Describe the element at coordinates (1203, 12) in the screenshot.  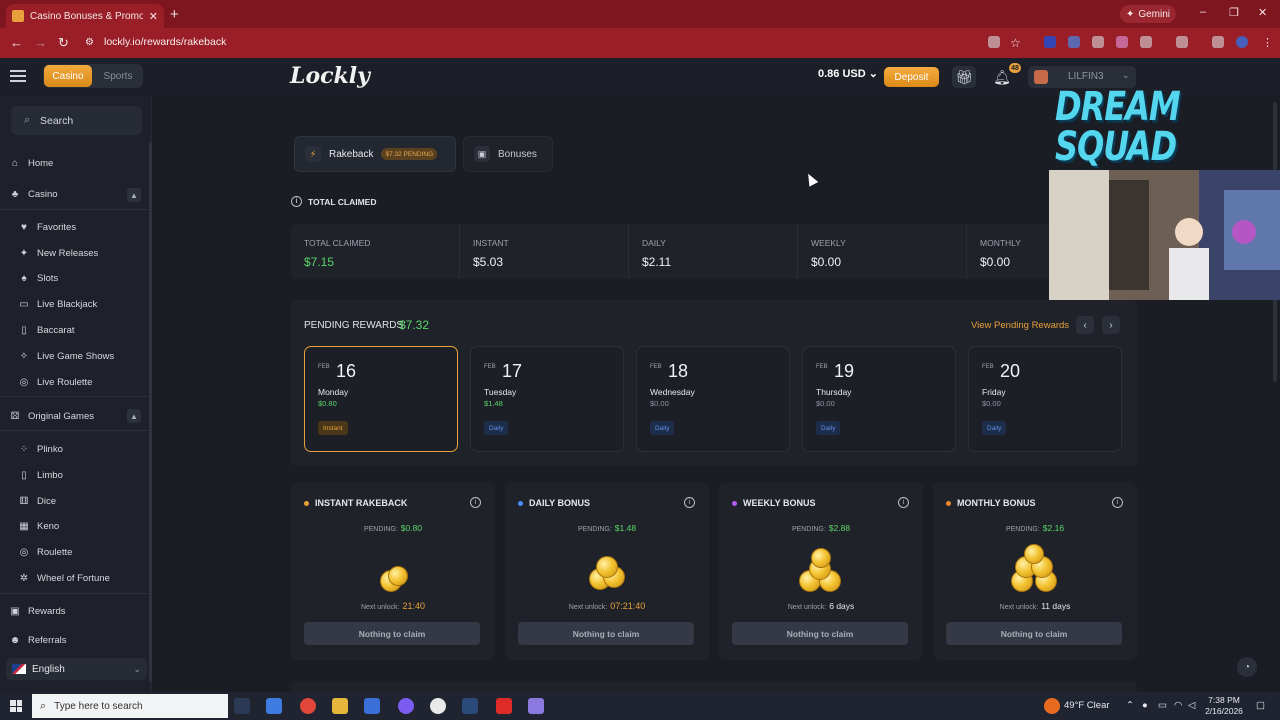
I see `minimize-button: –` at that location.